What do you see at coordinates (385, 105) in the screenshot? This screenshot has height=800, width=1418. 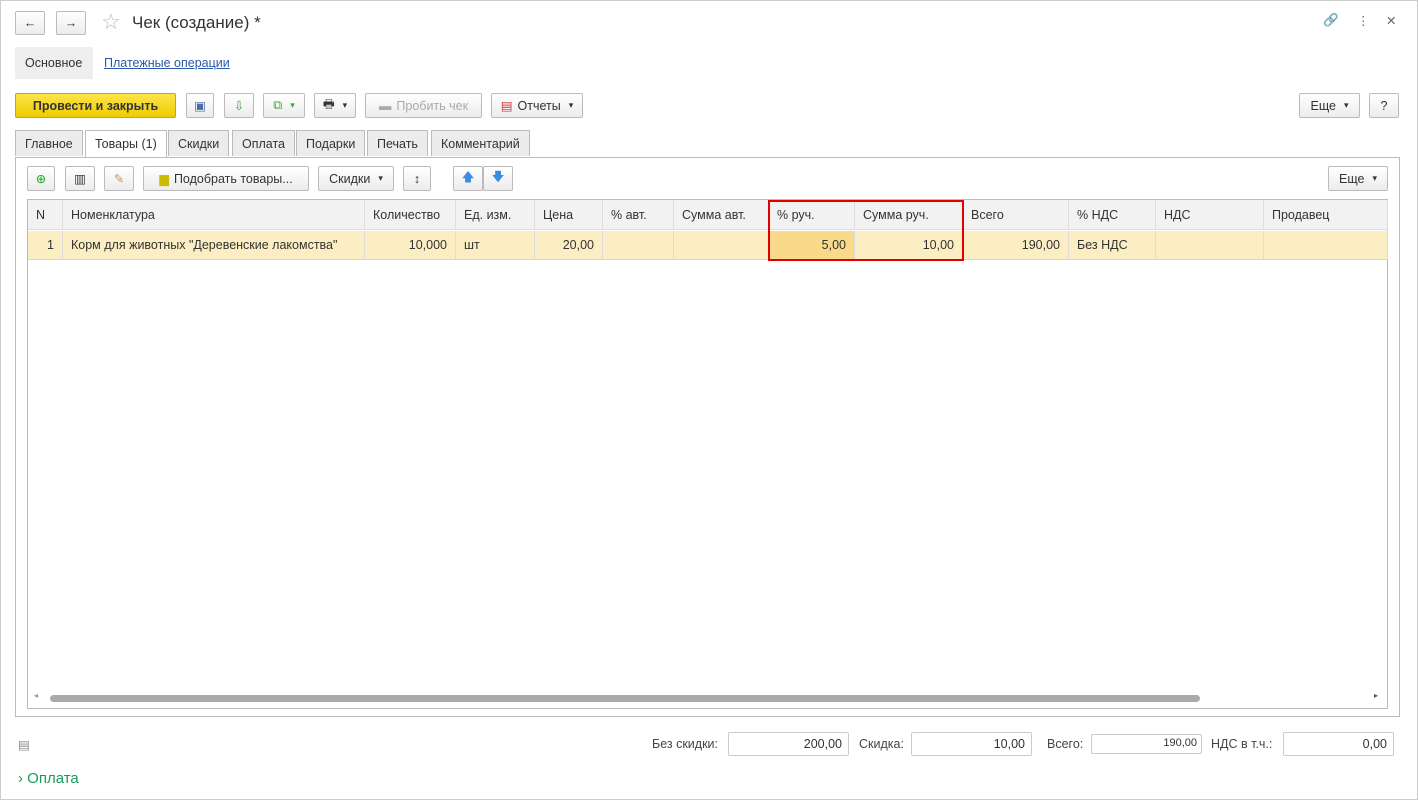 I see `cash-register-icon: ▬` at bounding box center [385, 105].